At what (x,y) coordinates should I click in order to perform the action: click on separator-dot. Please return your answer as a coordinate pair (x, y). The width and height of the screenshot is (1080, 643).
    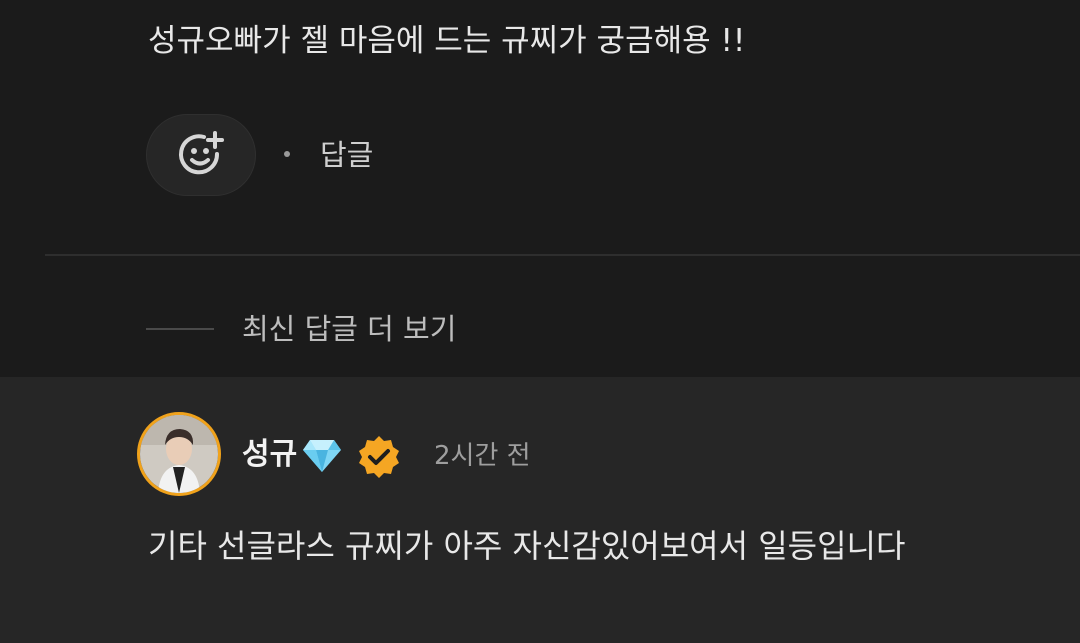
    Looking at the image, I should click on (287, 154).